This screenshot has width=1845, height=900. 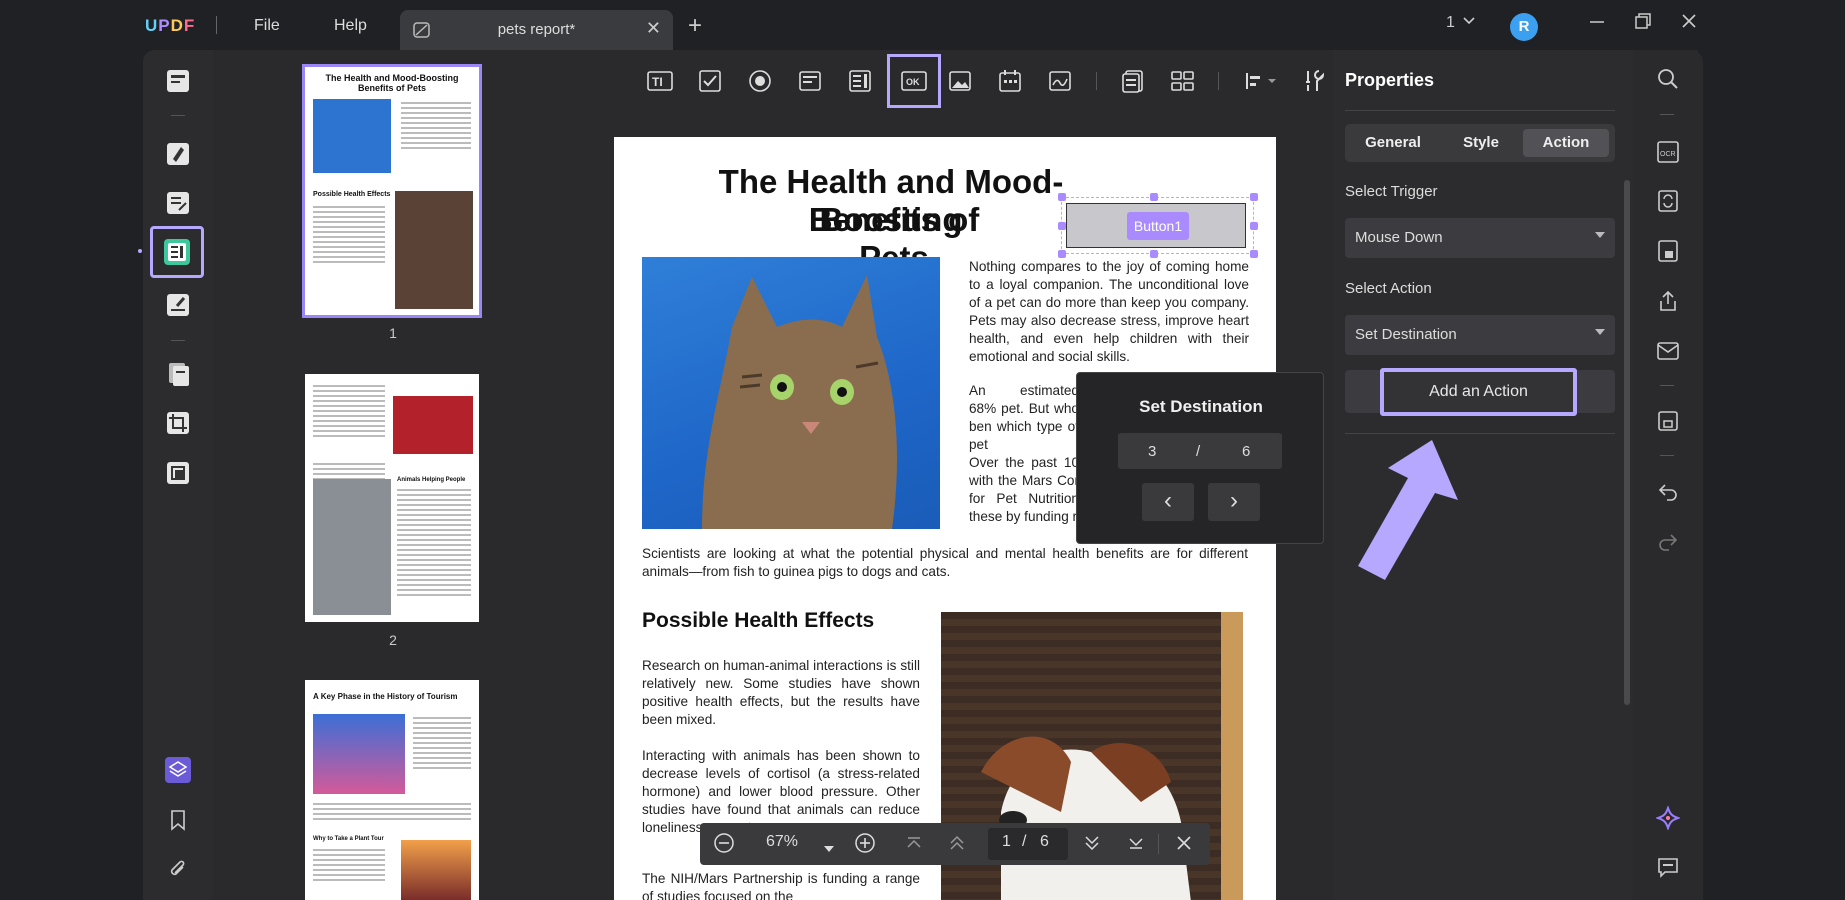 What do you see at coordinates (1133, 81) in the screenshot?
I see `recognize-form-icon` at bounding box center [1133, 81].